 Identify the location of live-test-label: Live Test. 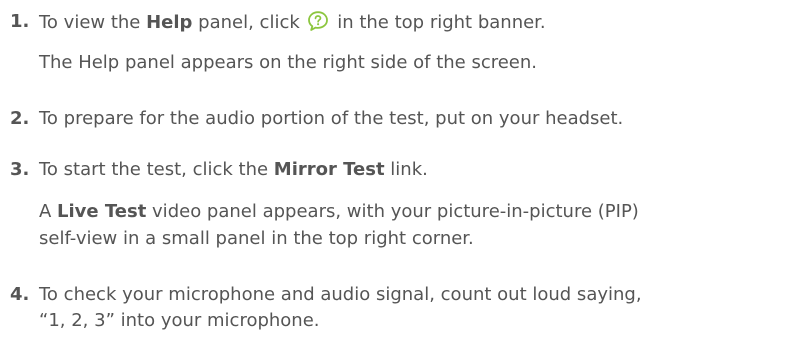
(102, 211).